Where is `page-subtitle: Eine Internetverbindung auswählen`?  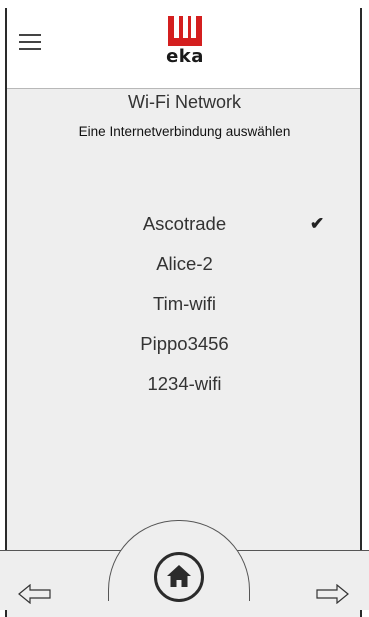
page-subtitle: Eine Internetverbindung auswählen is located at coordinates (184, 131).